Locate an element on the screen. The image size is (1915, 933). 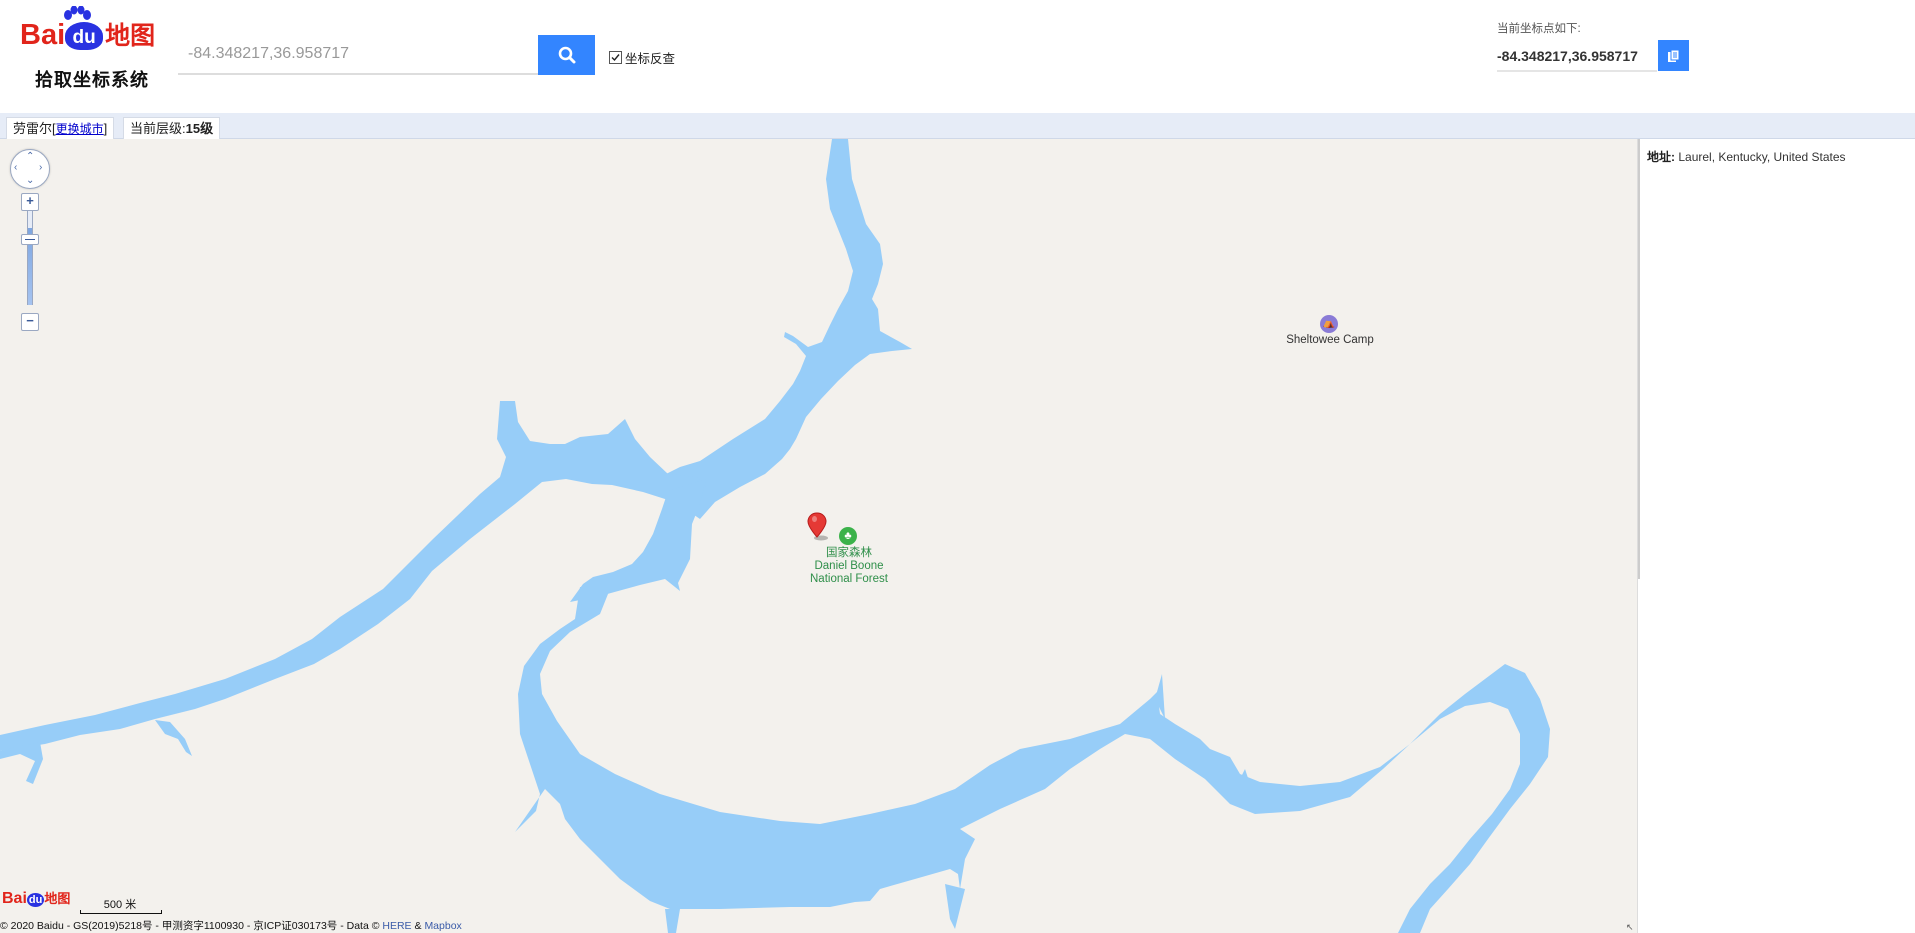
search-box is located at coordinates (358, 55).